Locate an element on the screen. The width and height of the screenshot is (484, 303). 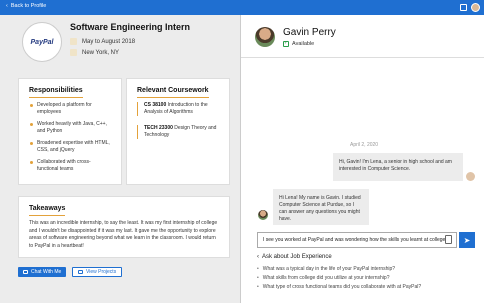
job-dates: May to August 2018 is located at coordinates (102, 41).